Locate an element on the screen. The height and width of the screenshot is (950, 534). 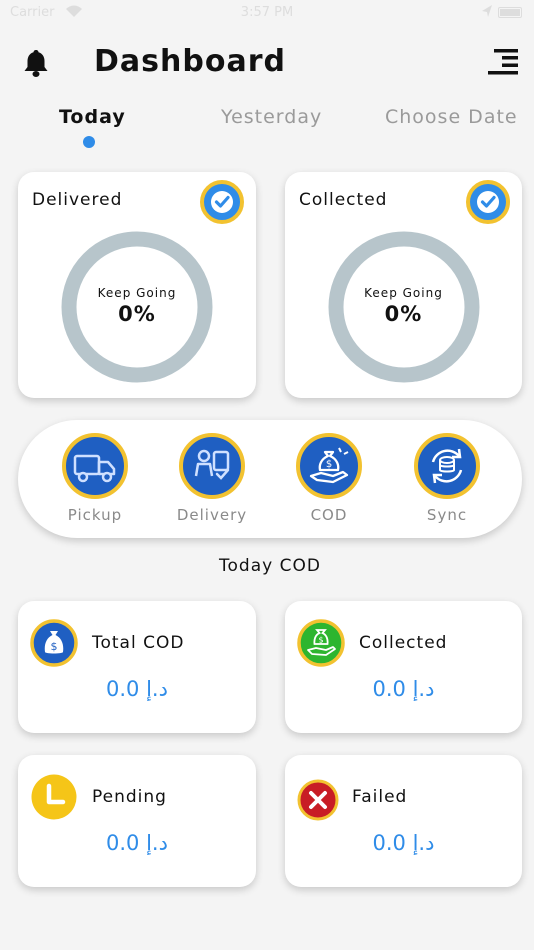
collected-percent: 0% is located at coordinates (403, 314).